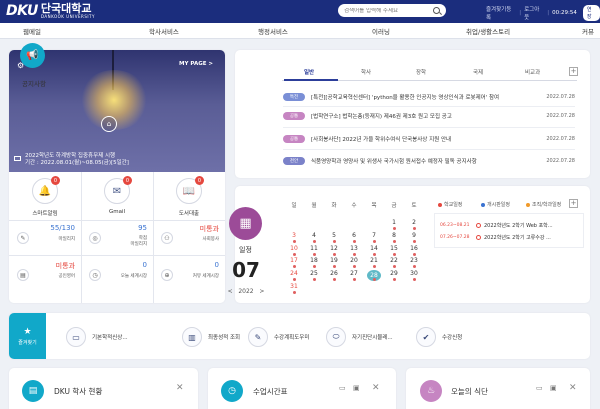 This screenshot has height=409, width=600. What do you see at coordinates (167, 275) in the screenshot?
I see `globe-icon: ⊕` at bounding box center [167, 275].